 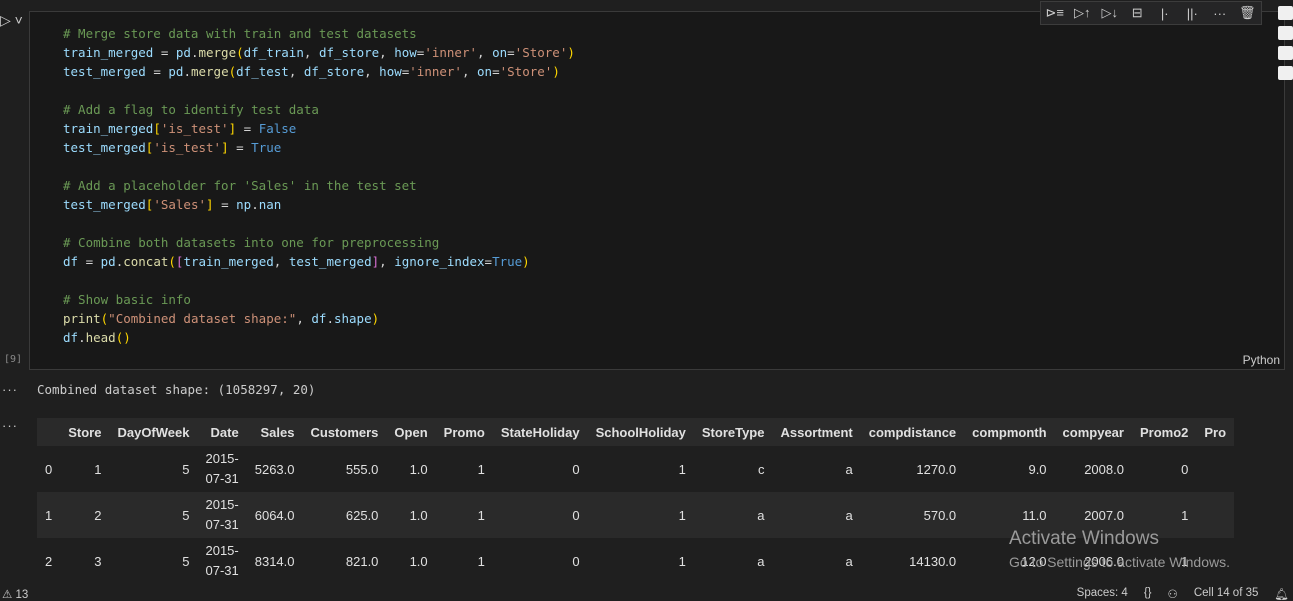 I want to click on code-token: shape, so click(x=352, y=318).